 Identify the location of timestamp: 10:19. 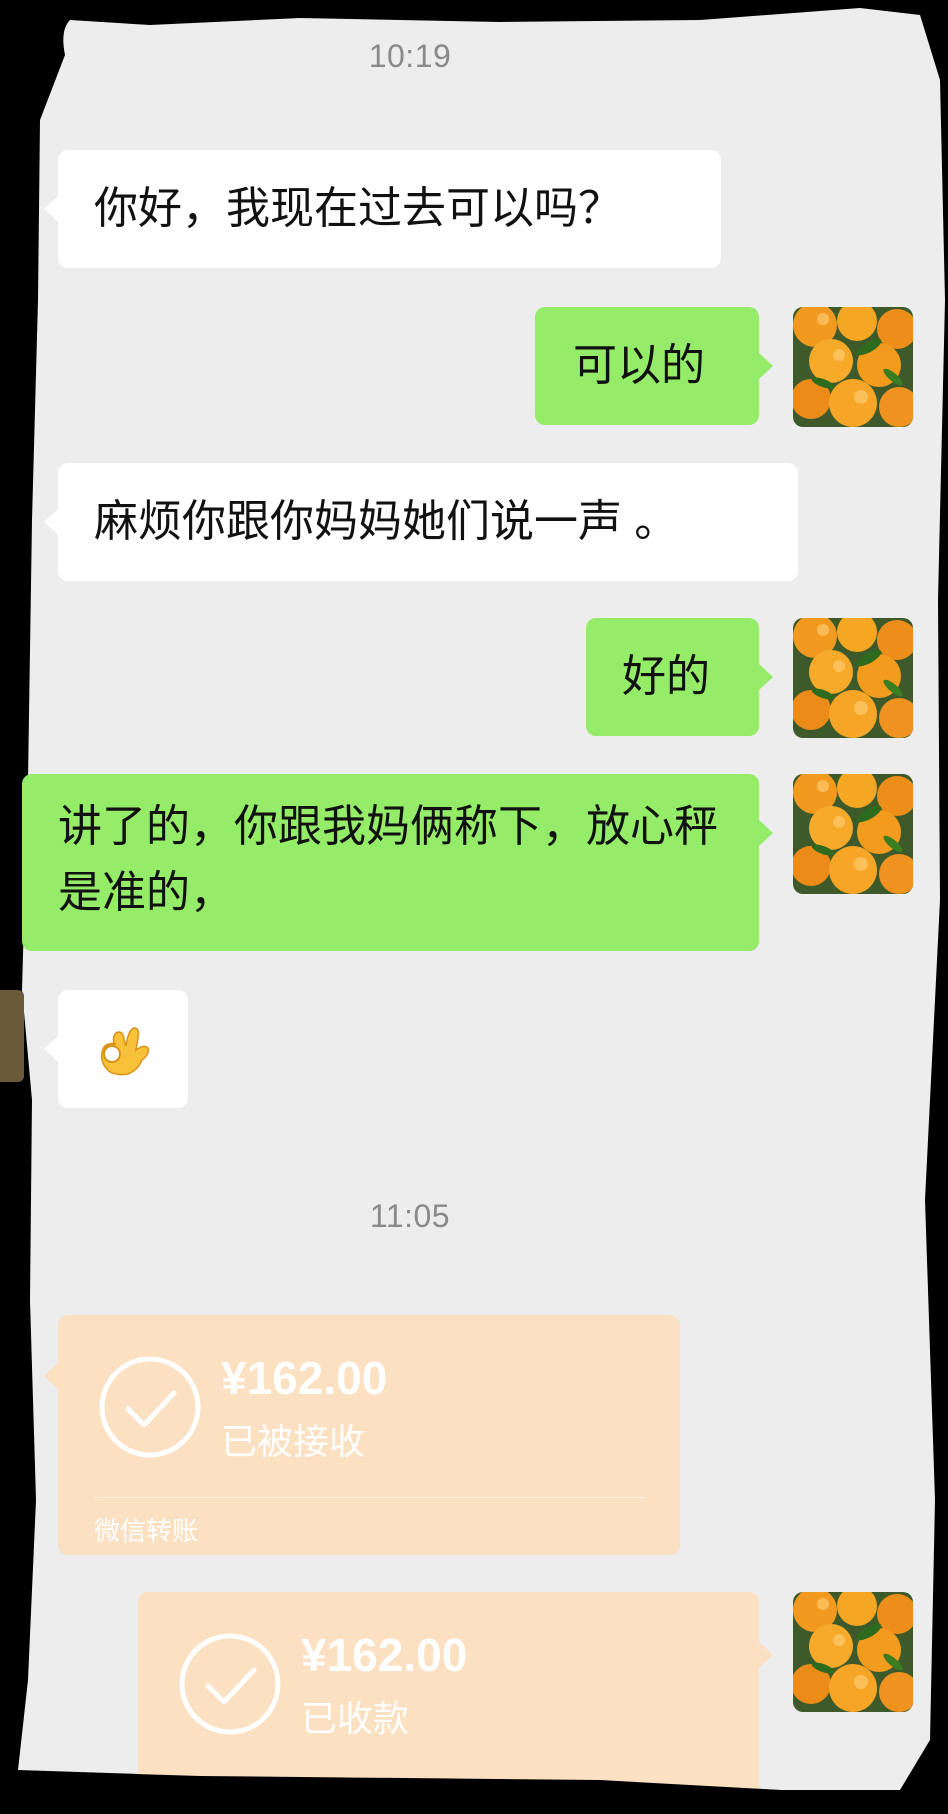
(410, 56).